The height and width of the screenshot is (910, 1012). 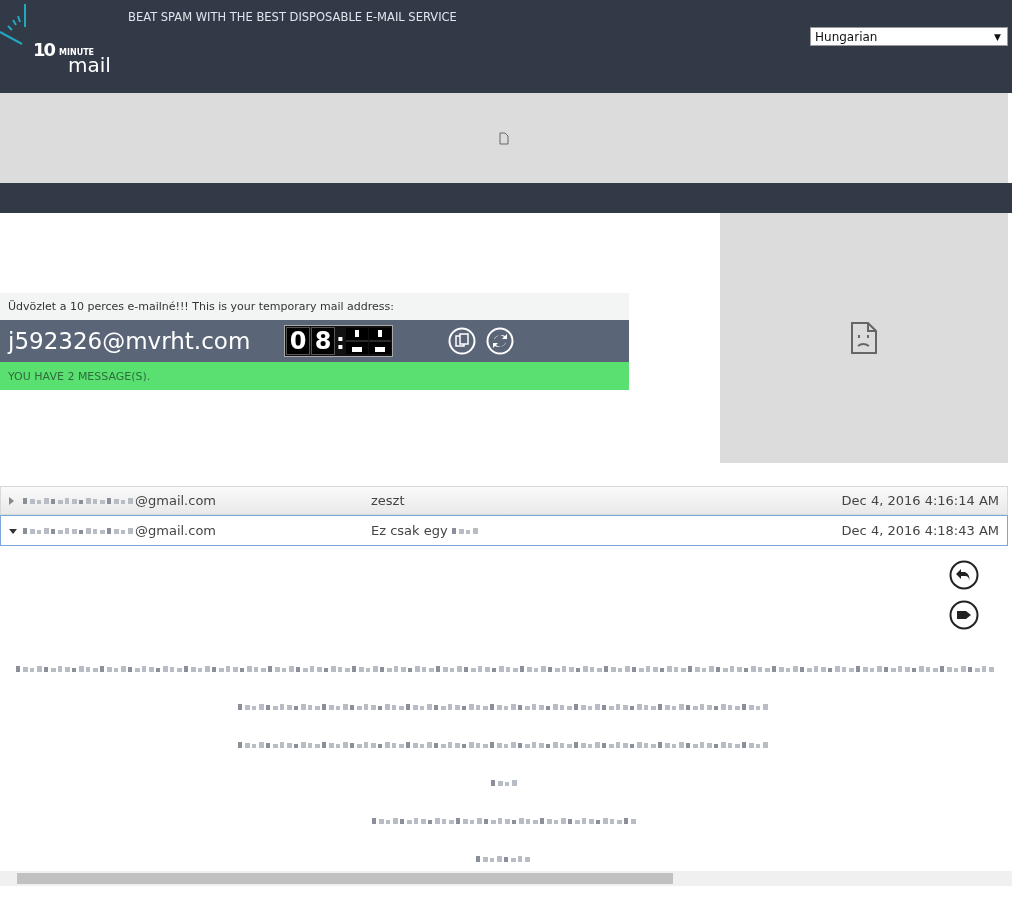 I want to click on redacted-text-drawing, so click(x=465, y=530).